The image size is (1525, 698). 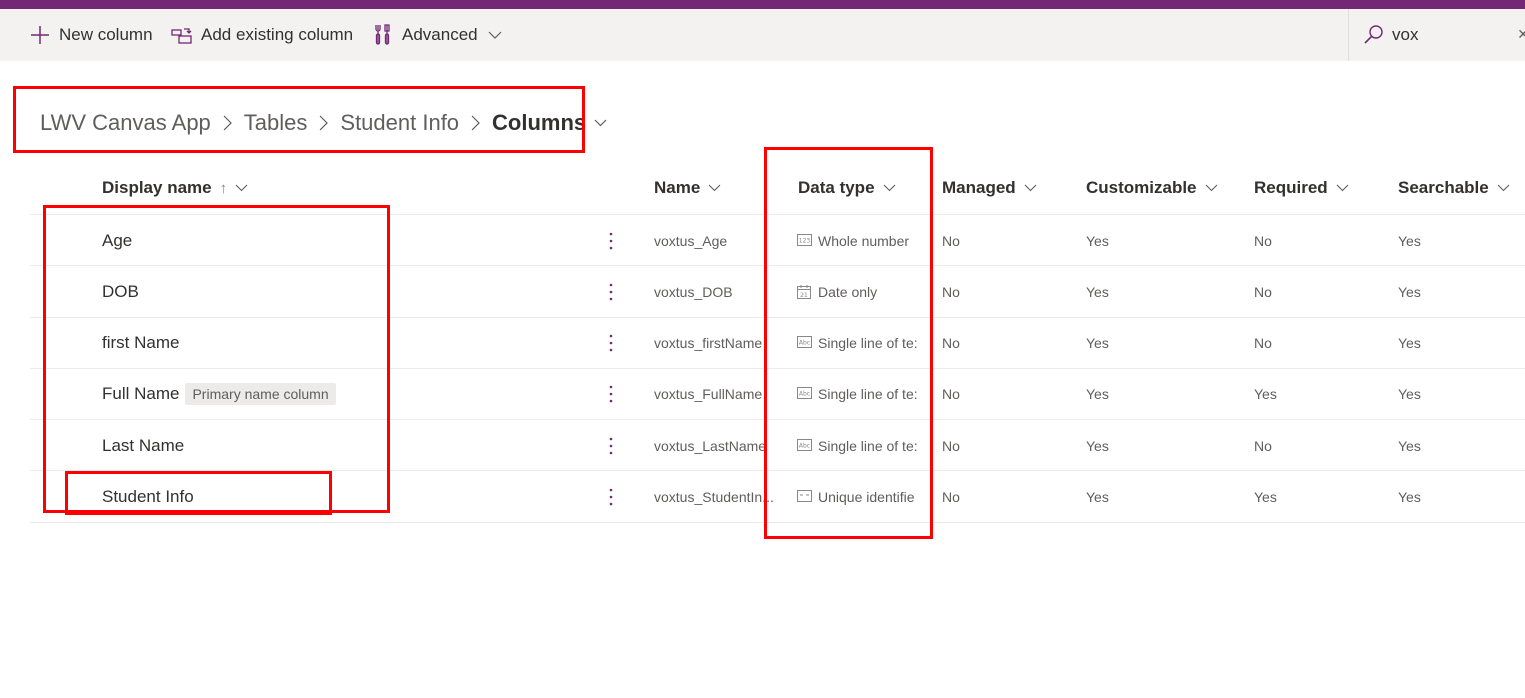 What do you see at coordinates (864, 240) in the screenshot?
I see `data-type-label: Whole number` at bounding box center [864, 240].